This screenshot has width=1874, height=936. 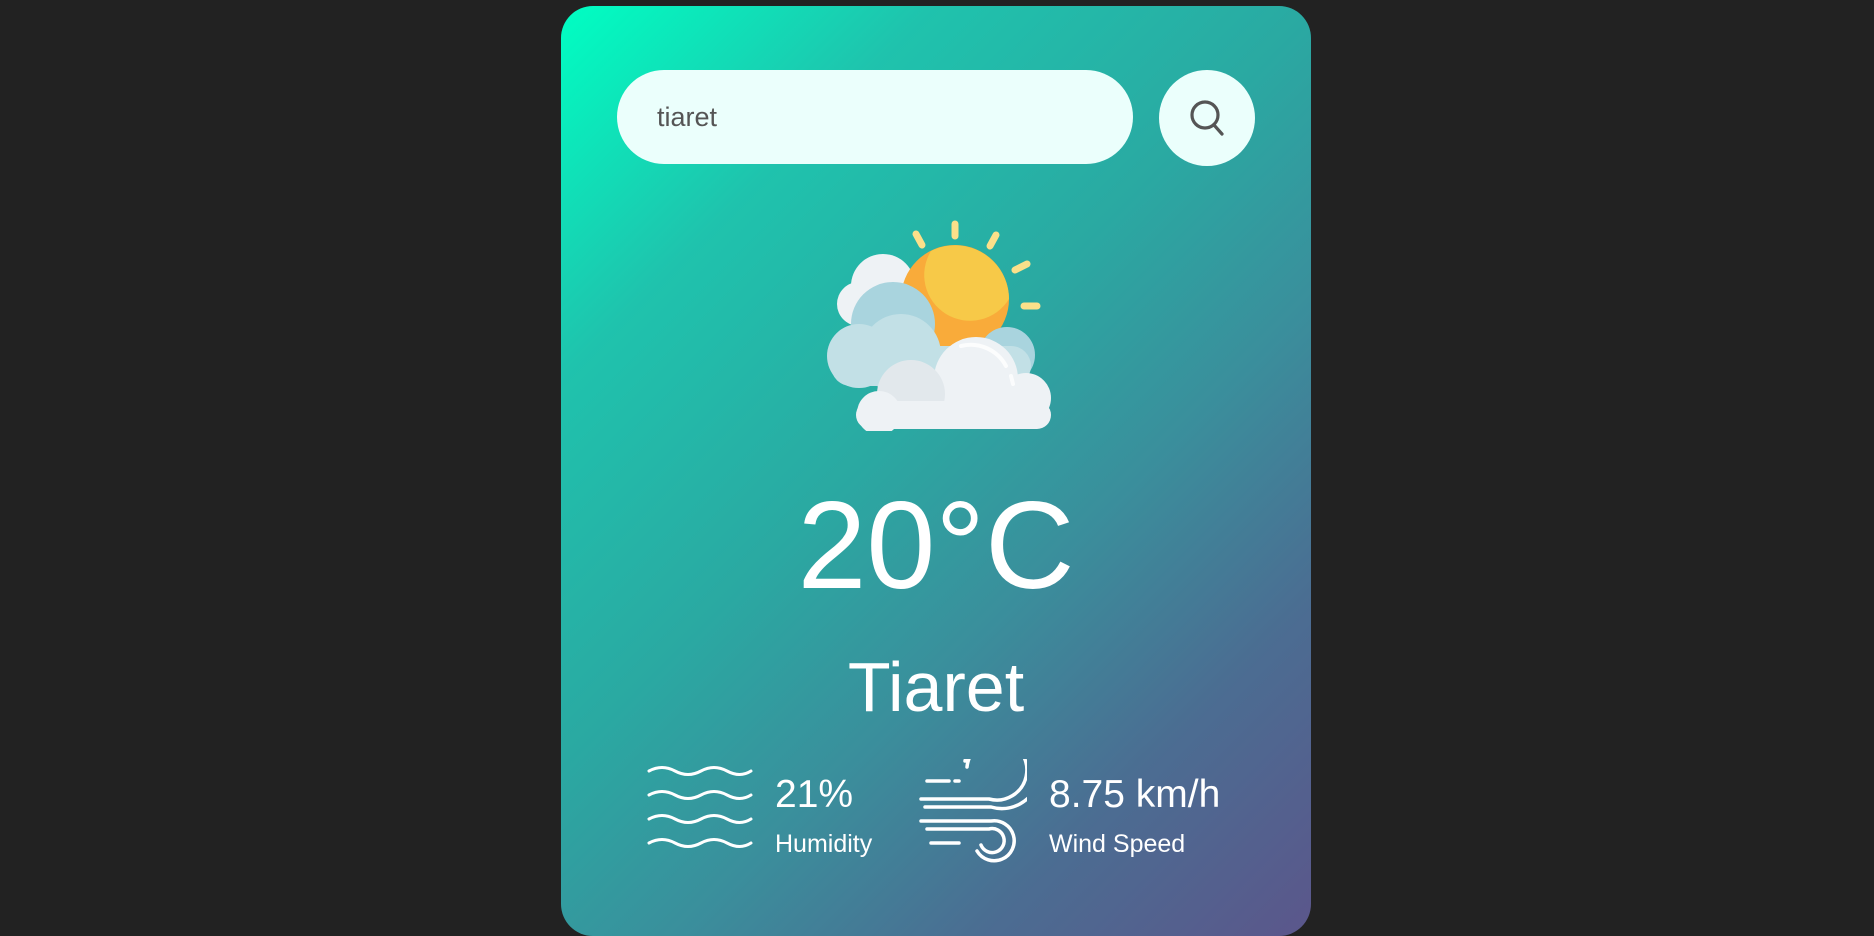 I want to click on humidity-label: Humidity, so click(x=824, y=844).